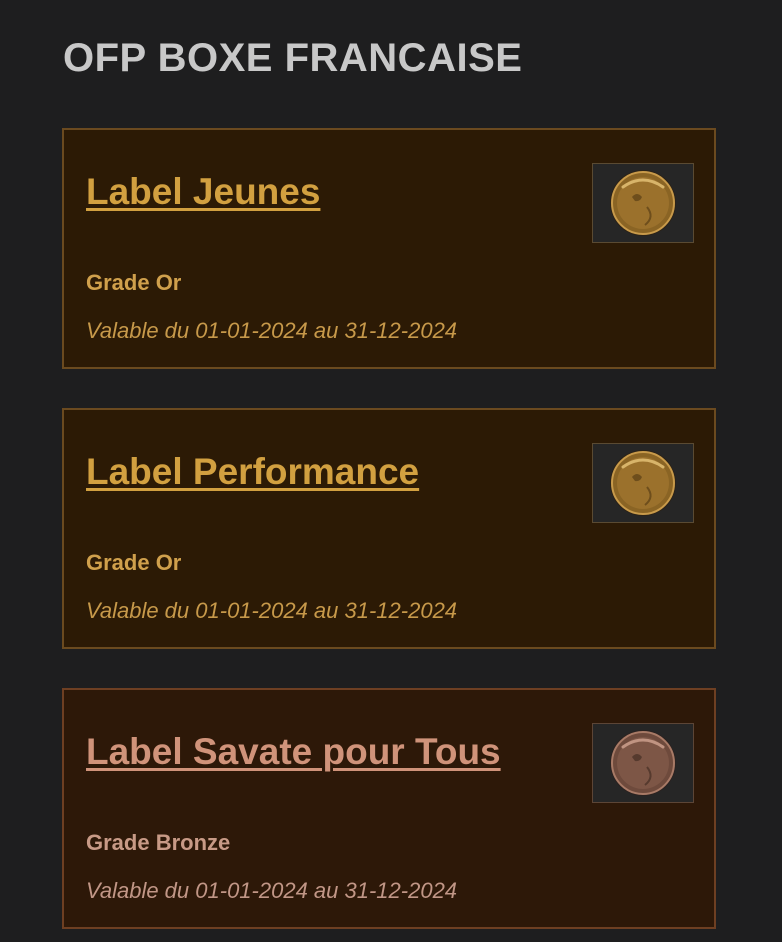 This screenshot has width=782, height=942. I want to click on label-title-link: Label Performance, so click(252, 472).